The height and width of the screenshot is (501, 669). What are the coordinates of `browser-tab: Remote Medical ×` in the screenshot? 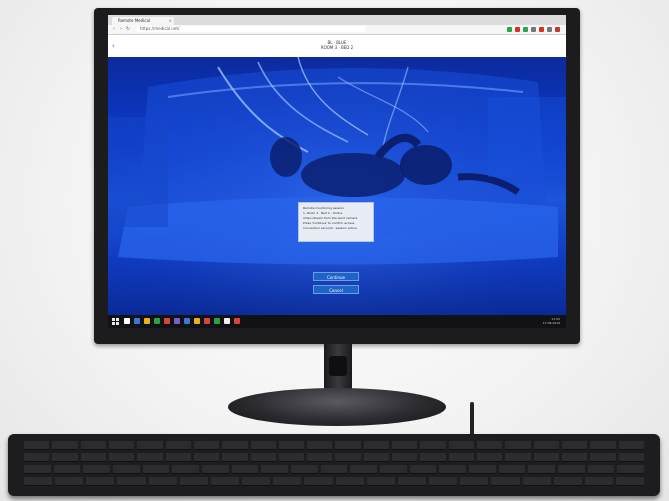 It's located at (143, 21).